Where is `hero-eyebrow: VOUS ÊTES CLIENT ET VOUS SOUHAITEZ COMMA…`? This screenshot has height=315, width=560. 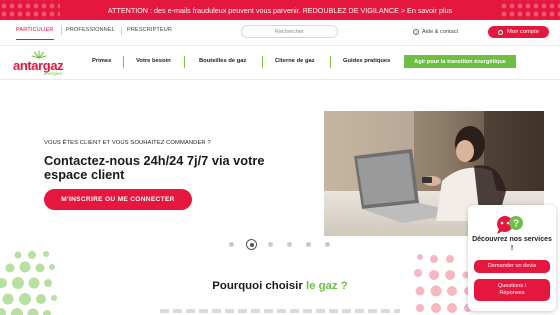
hero-eyebrow: VOUS ÊTES CLIENT ET VOUS SOUHAITEZ COMMA… is located at coordinates (127, 143).